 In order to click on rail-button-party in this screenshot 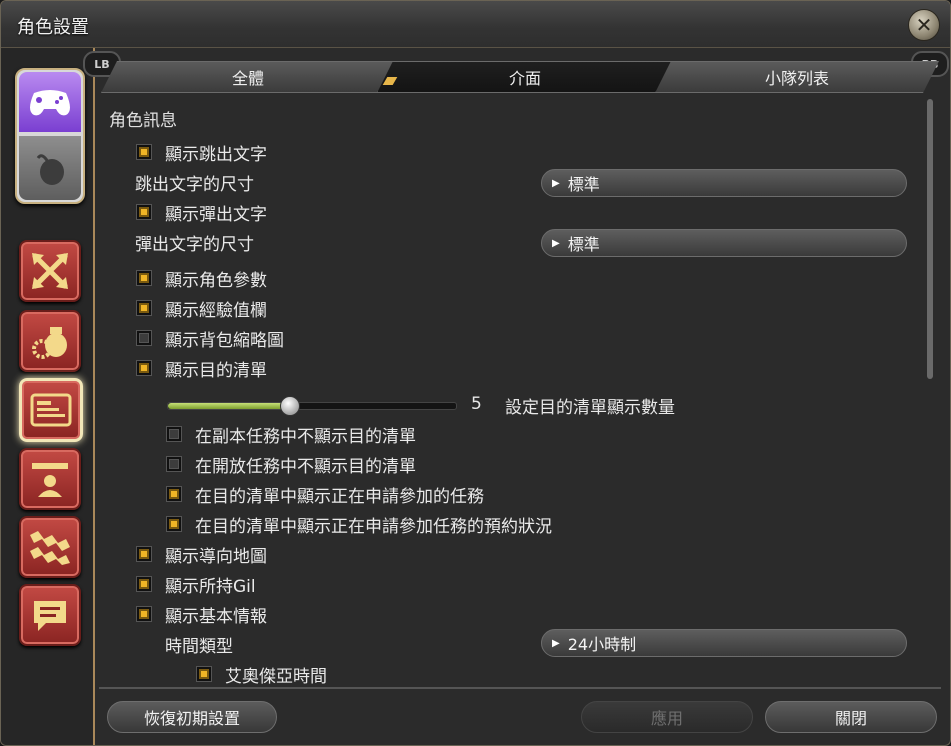, I will do `click(50, 479)`.